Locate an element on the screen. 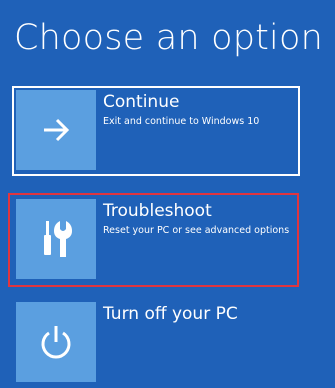 This screenshot has height=388, width=335. continue-tile is located at coordinates (56, 130).